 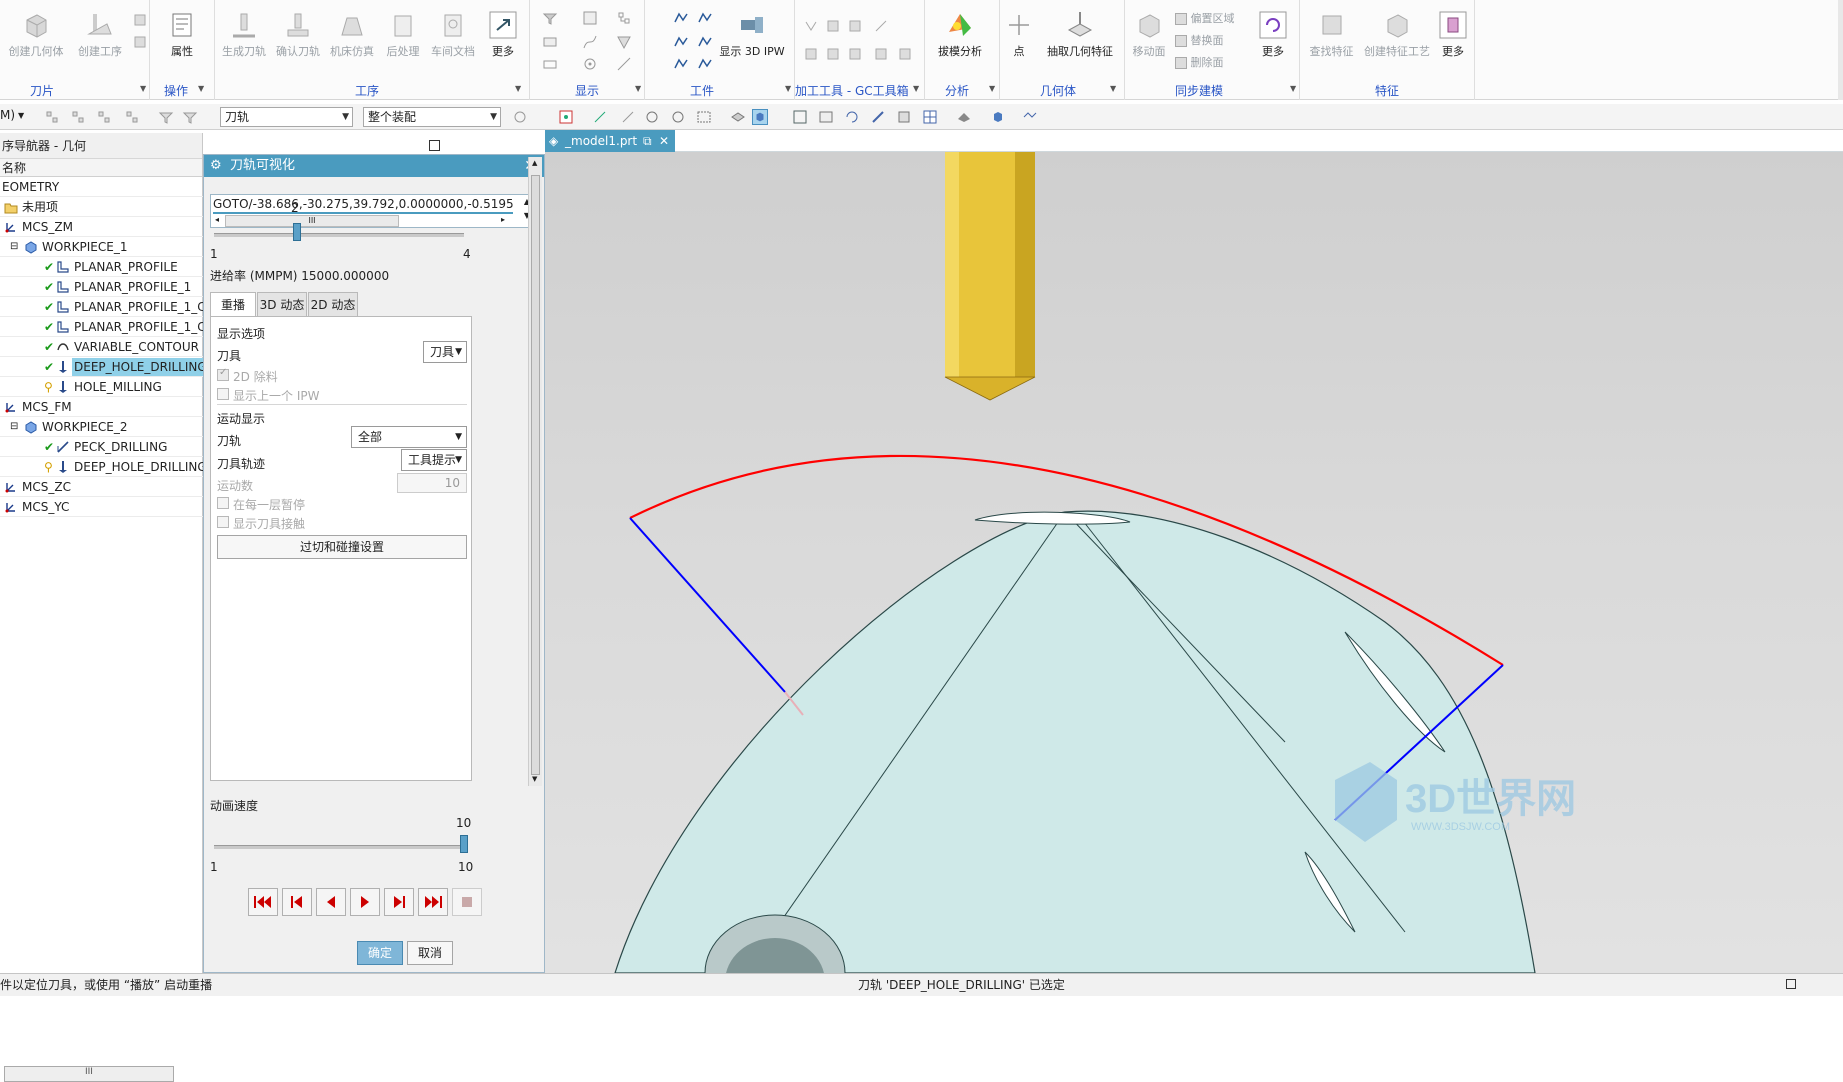 I want to click on snap-point-icon, so click(x=566, y=117).